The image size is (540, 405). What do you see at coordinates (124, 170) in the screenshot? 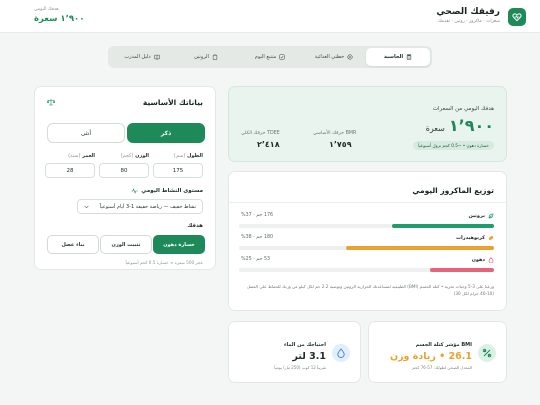
I see `weight-input: 80` at bounding box center [124, 170].